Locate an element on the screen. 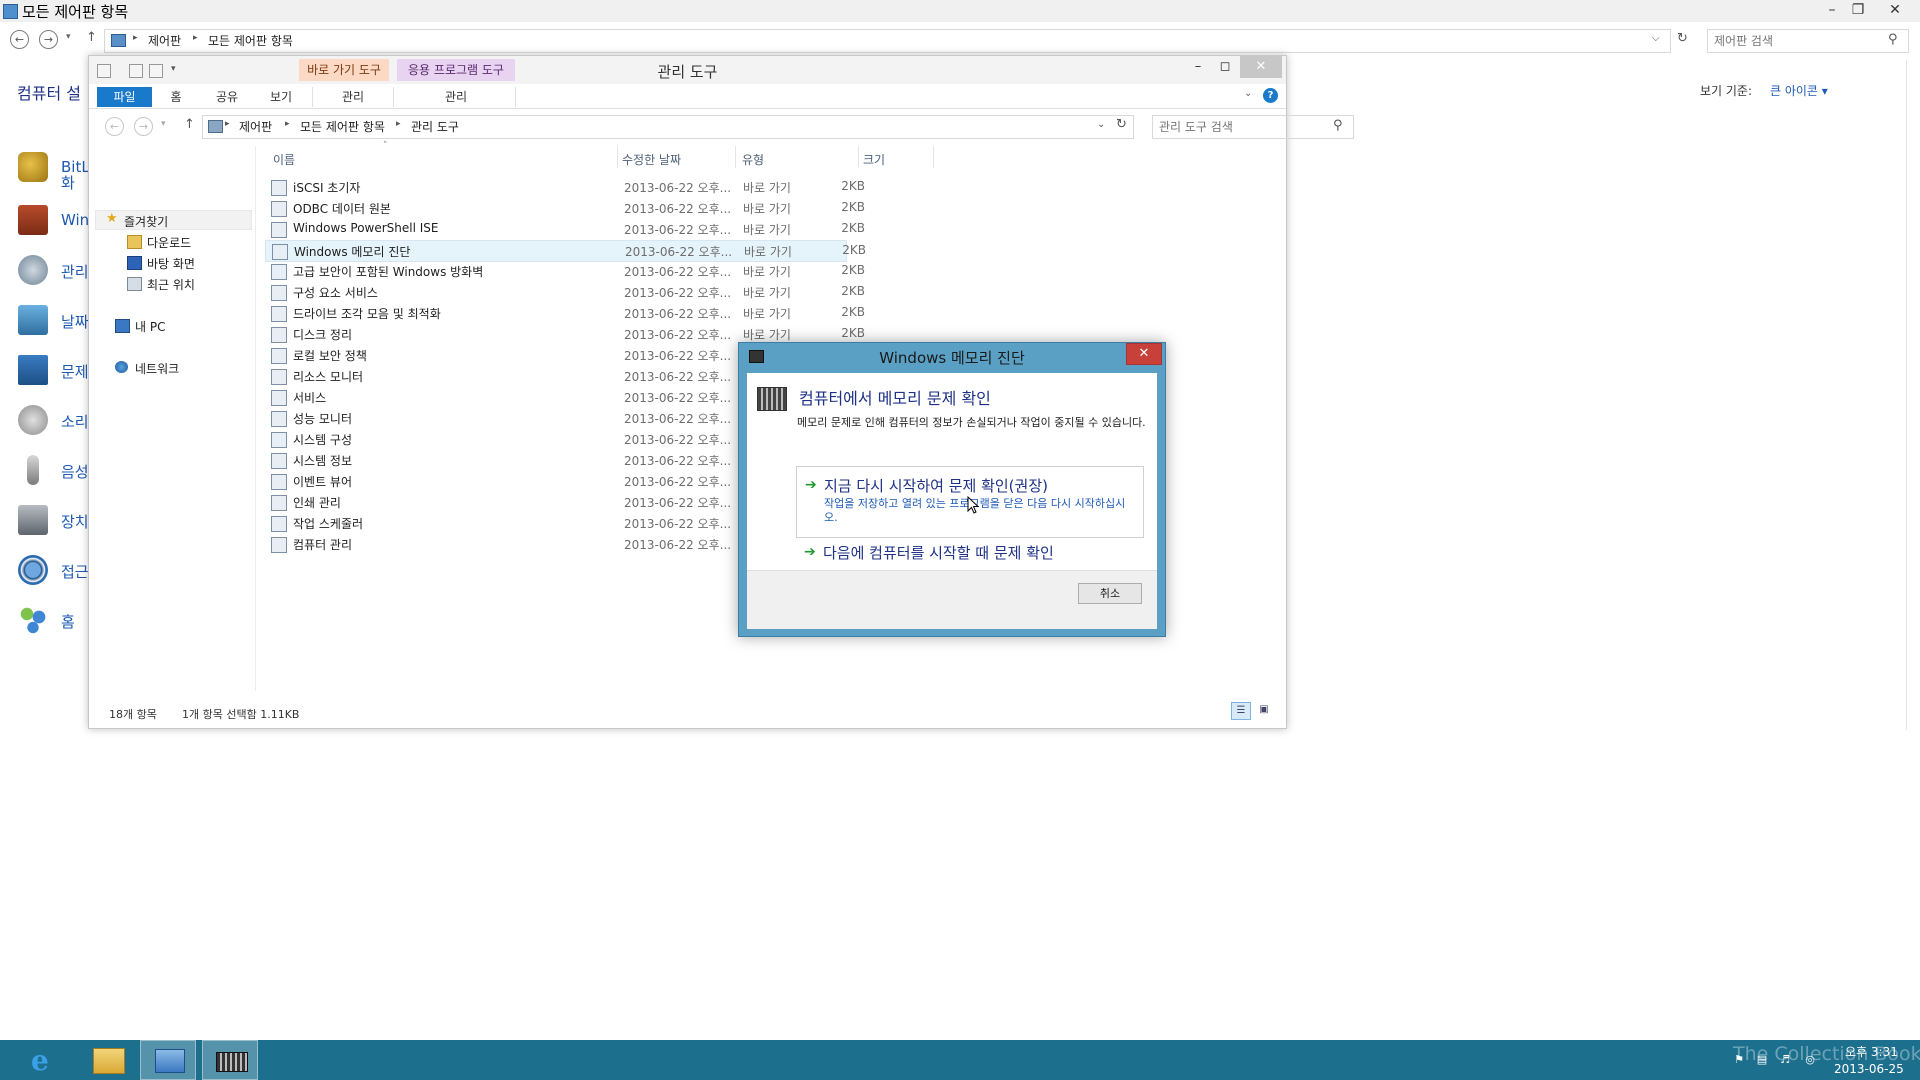 The width and height of the screenshot is (1920, 1080). column-header-size: 크기 is located at coordinates (874, 159).